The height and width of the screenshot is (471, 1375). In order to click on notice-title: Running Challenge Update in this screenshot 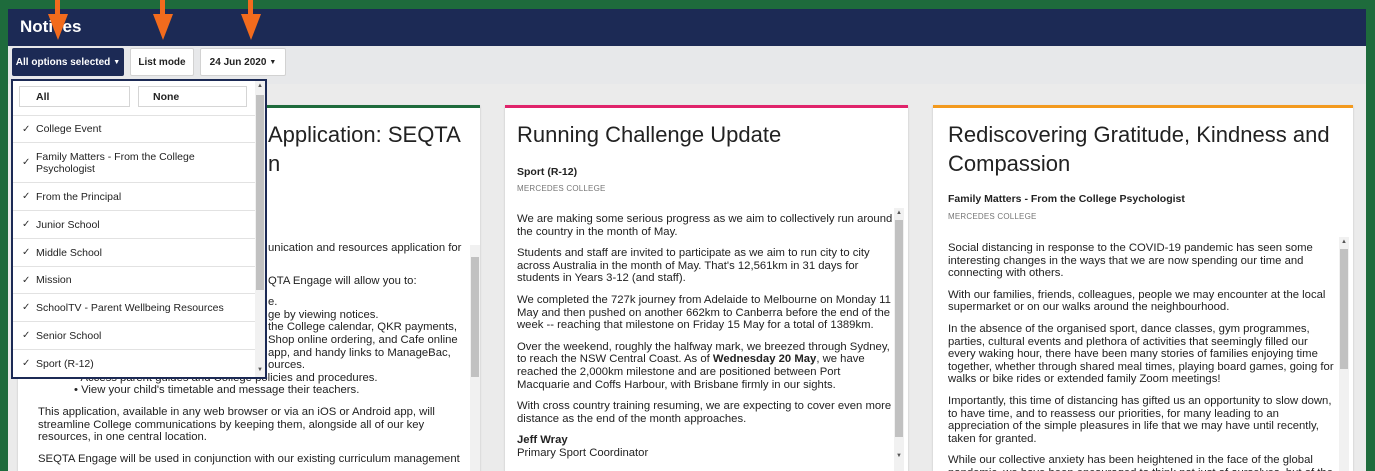, I will do `click(649, 134)`.